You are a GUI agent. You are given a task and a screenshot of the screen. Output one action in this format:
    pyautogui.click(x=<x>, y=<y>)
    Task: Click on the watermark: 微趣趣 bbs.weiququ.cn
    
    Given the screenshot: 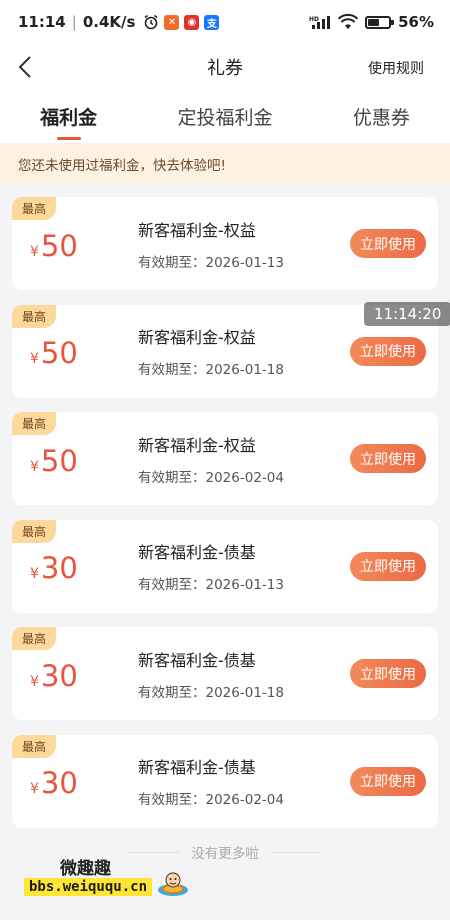 What is the action you would take?
    pyautogui.click(x=109, y=880)
    